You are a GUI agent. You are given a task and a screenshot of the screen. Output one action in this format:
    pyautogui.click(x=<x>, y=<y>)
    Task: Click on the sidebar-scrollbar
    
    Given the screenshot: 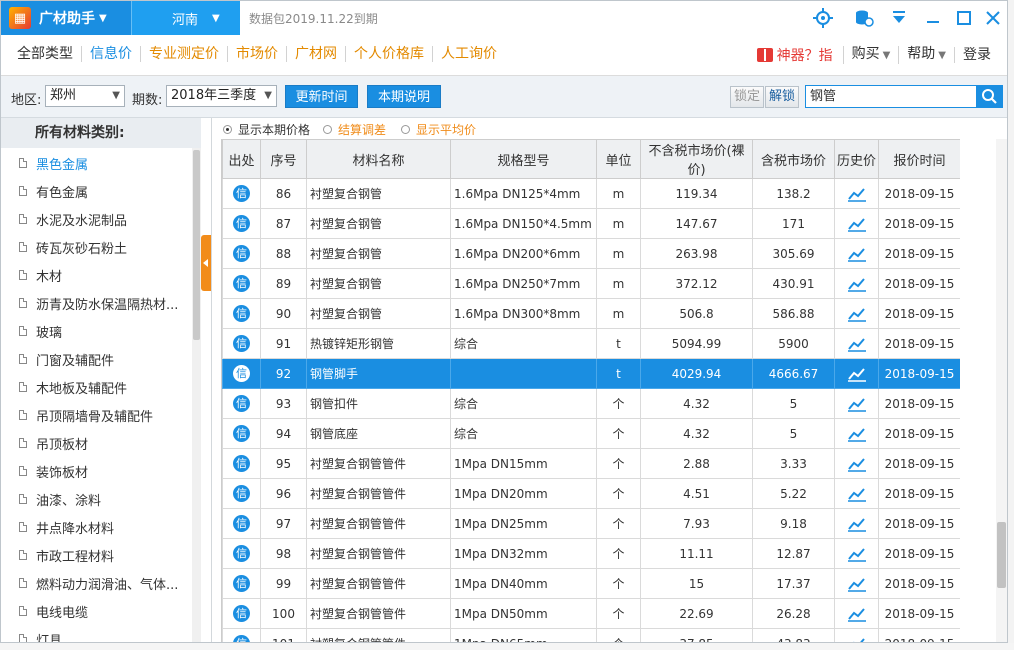 What is the action you would take?
    pyautogui.click(x=196, y=395)
    